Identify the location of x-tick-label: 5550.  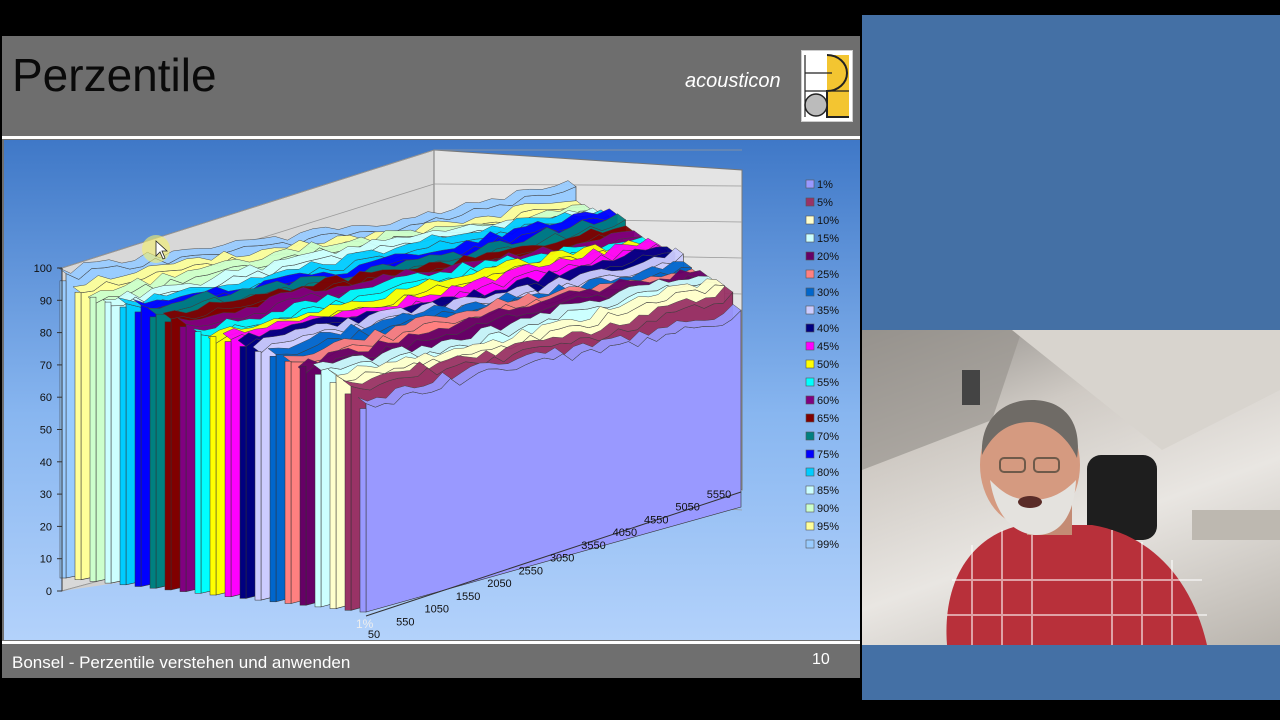
(719, 495).